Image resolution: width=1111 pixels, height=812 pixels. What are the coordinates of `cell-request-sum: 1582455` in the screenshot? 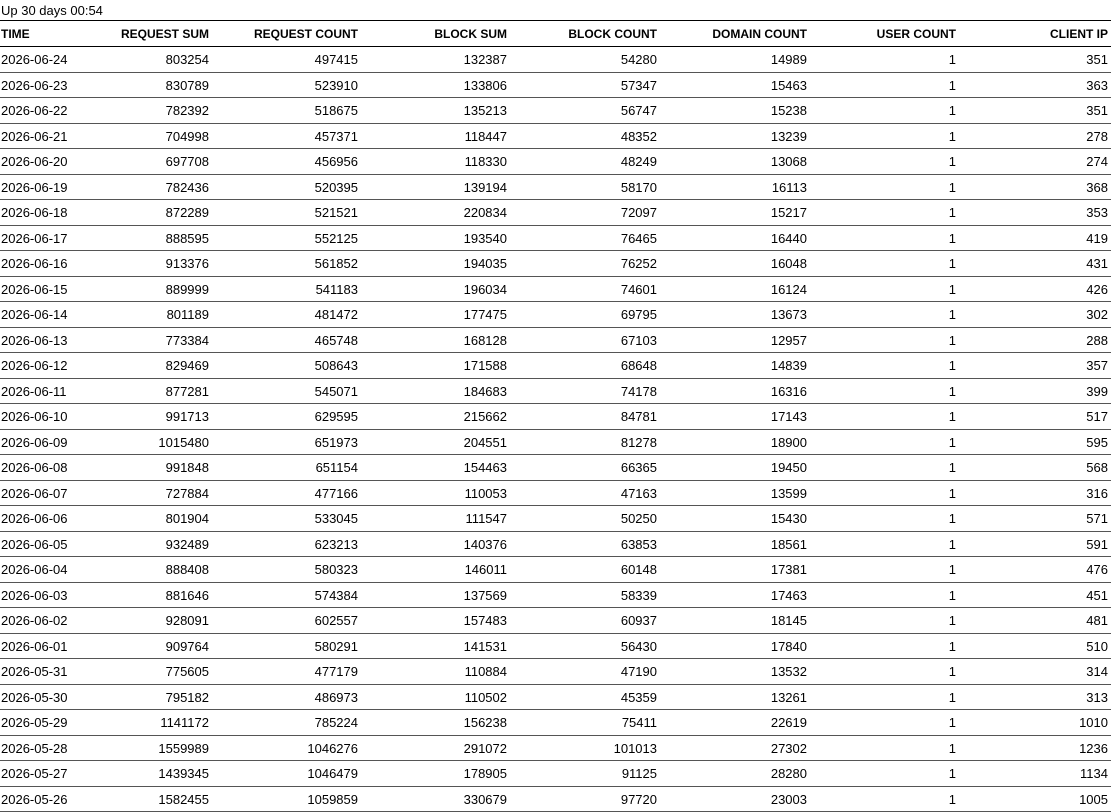 It's located at (142, 799).